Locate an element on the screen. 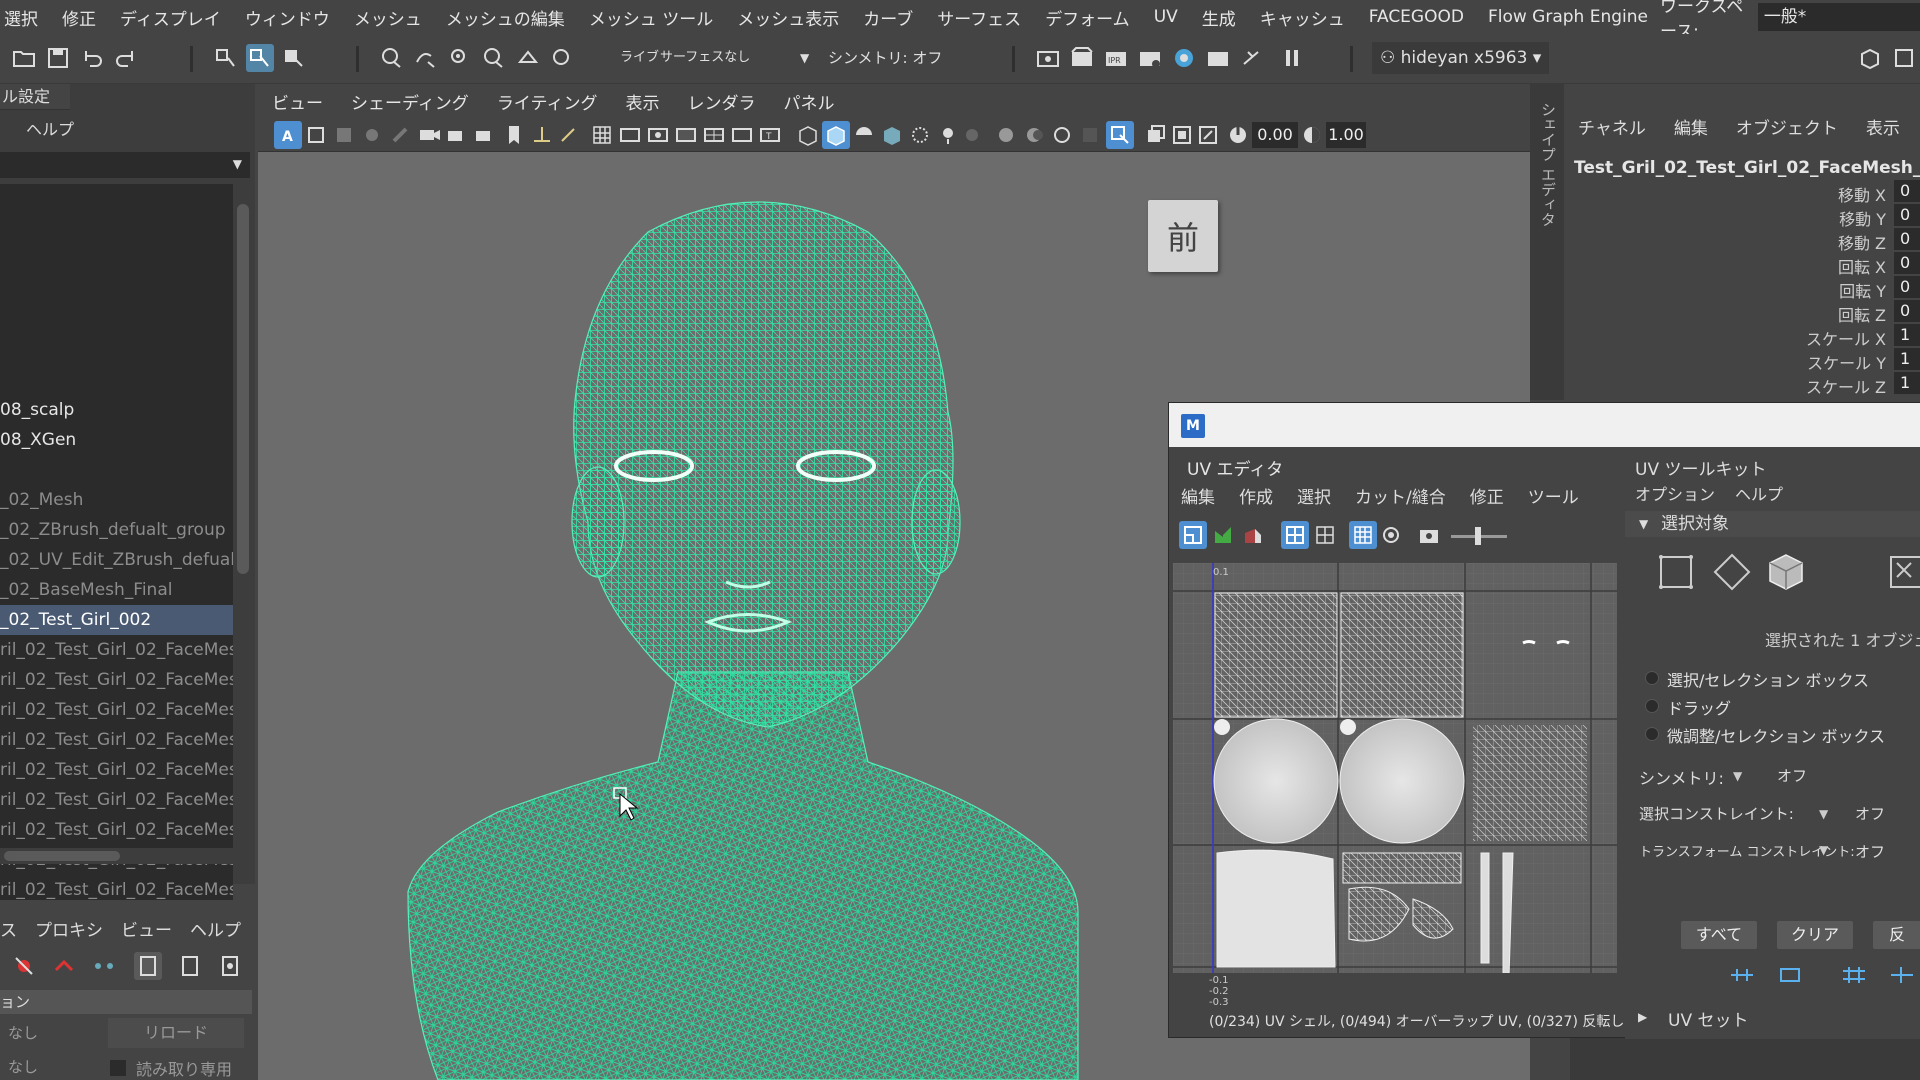 The height and width of the screenshot is (1080, 1920). channel-label: 回転 X is located at coordinates (1862, 266).